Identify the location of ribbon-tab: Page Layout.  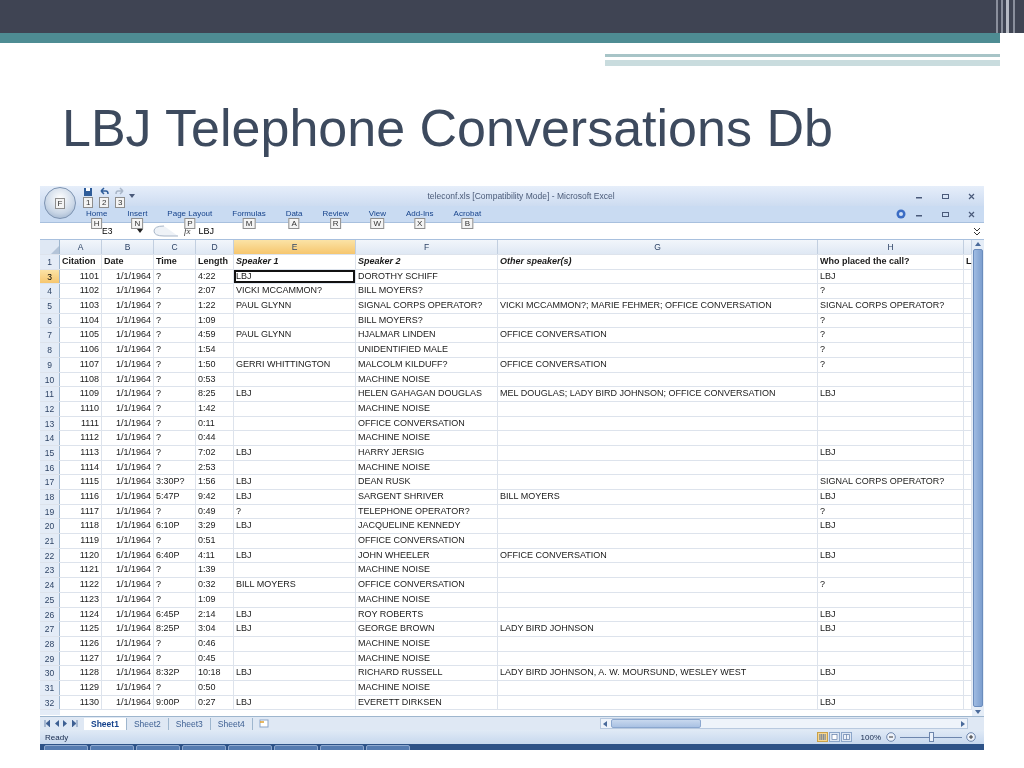
(190, 214).